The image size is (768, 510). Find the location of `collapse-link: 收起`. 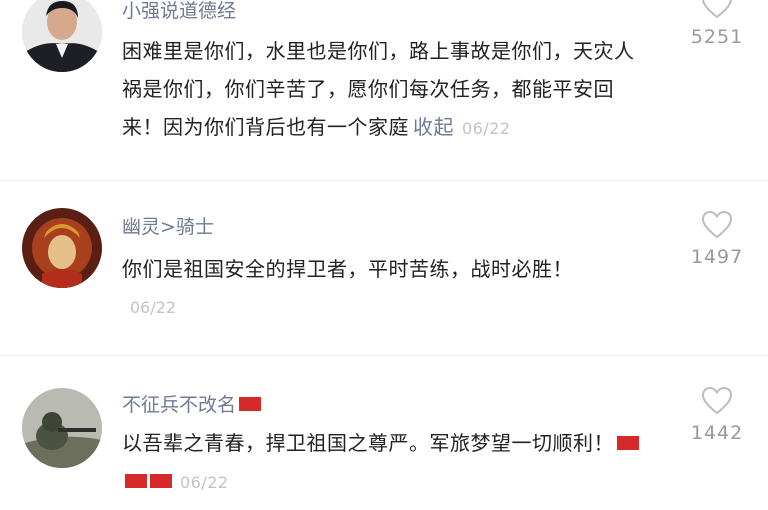

collapse-link: 收起 is located at coordinates (433, 127).